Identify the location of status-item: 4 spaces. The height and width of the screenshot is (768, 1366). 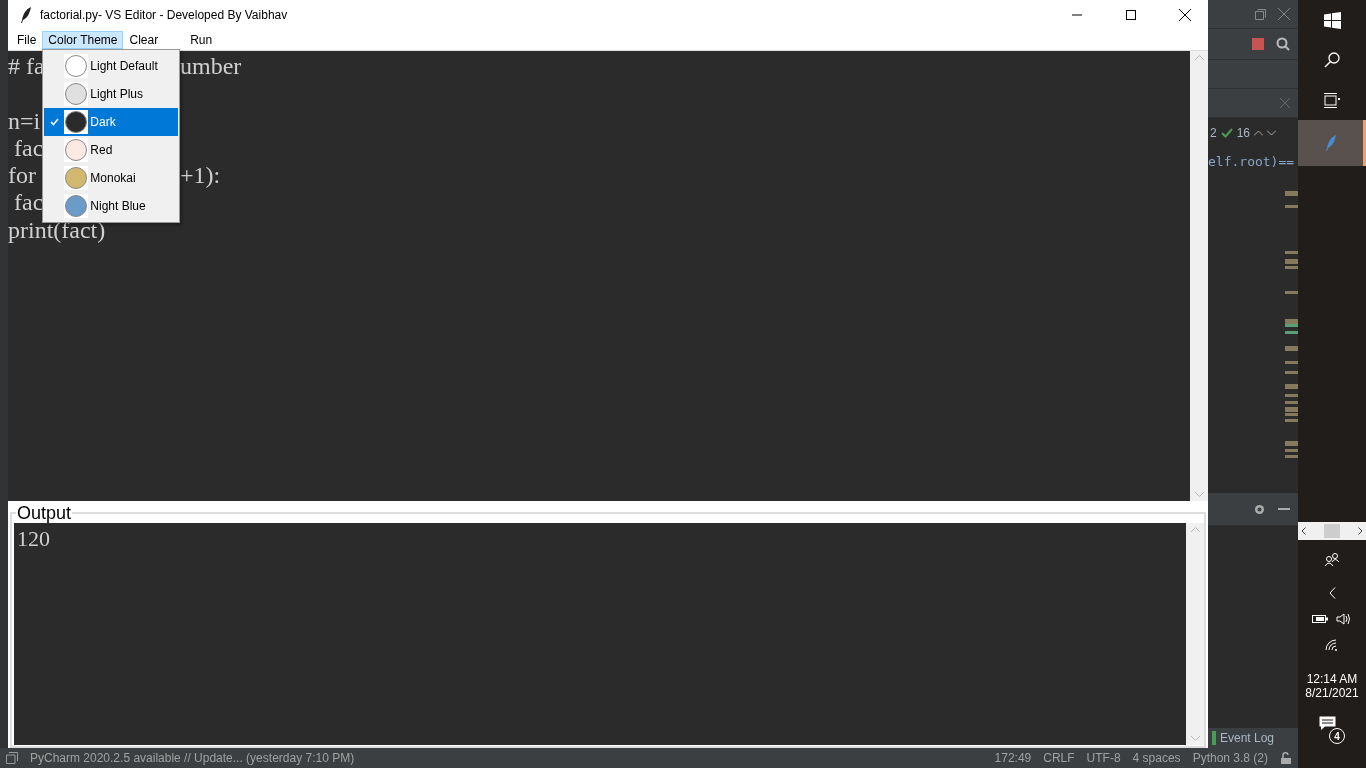
(1156, 758).